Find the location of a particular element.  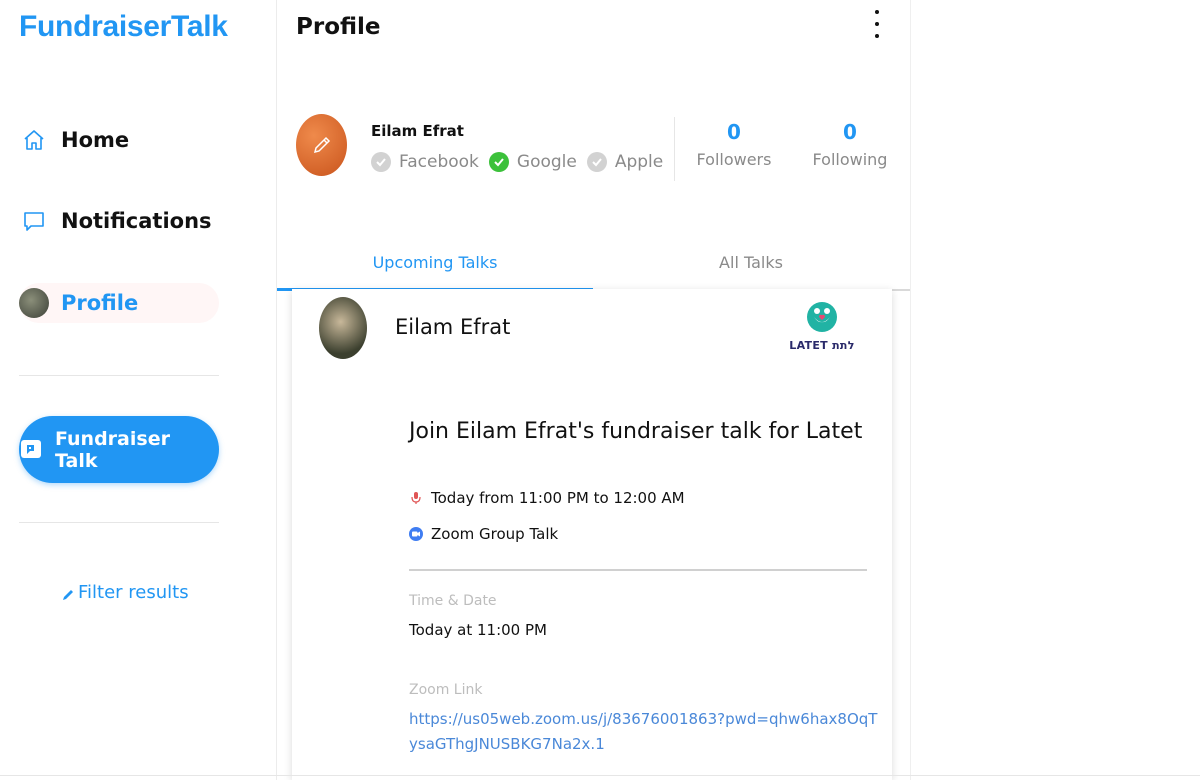

provider-facebook: Facebook is located at coordinates (425, 162).